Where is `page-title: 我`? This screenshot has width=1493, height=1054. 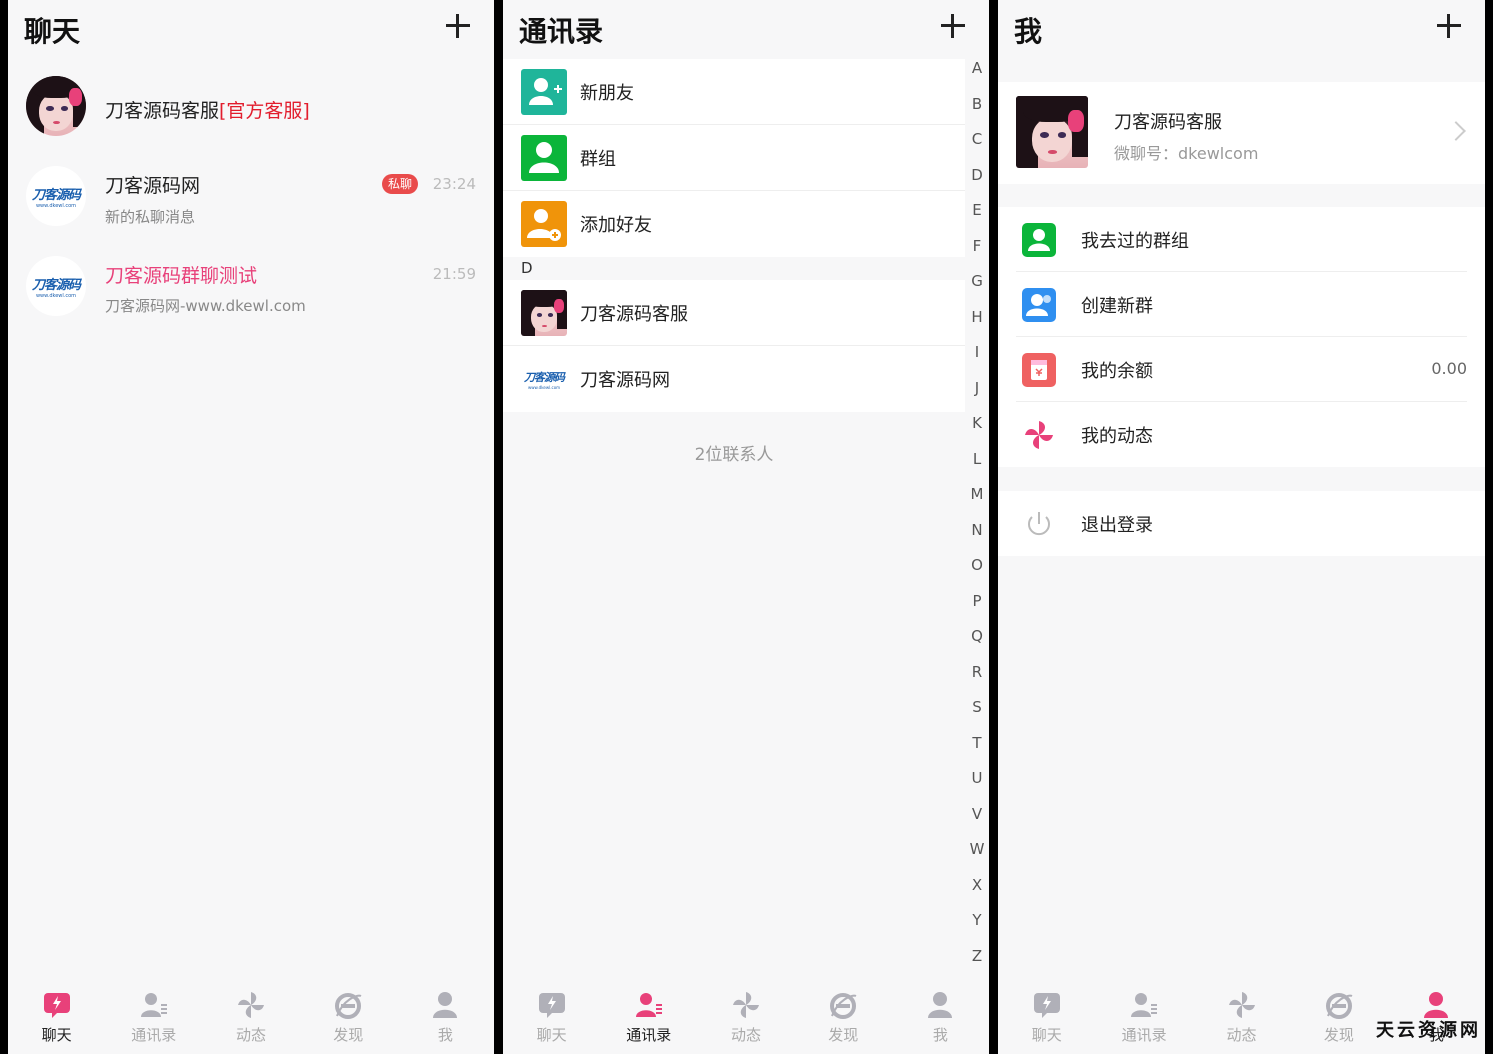 page-title: 我 is located at coordinates (1028, 31).